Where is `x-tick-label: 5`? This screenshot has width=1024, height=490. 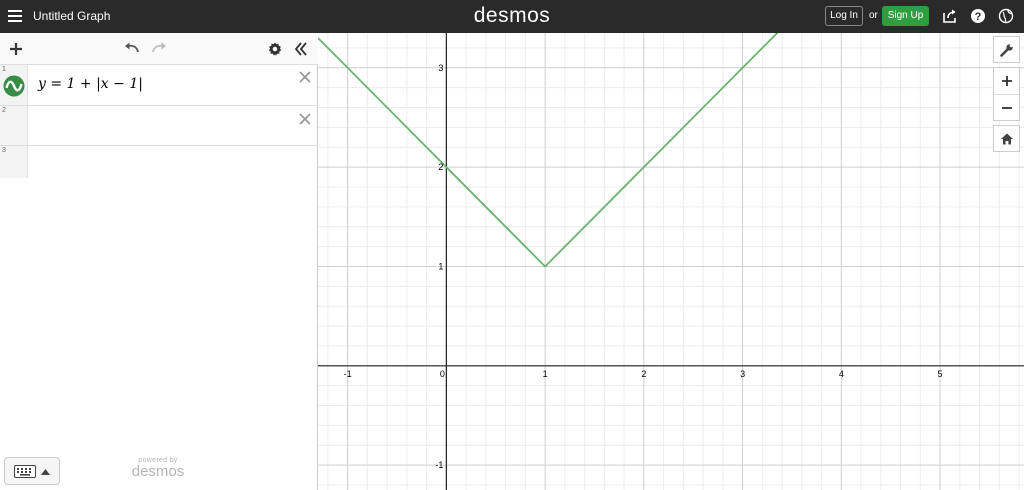
x-tick-label: 5 is located at coordinates (940, 374).